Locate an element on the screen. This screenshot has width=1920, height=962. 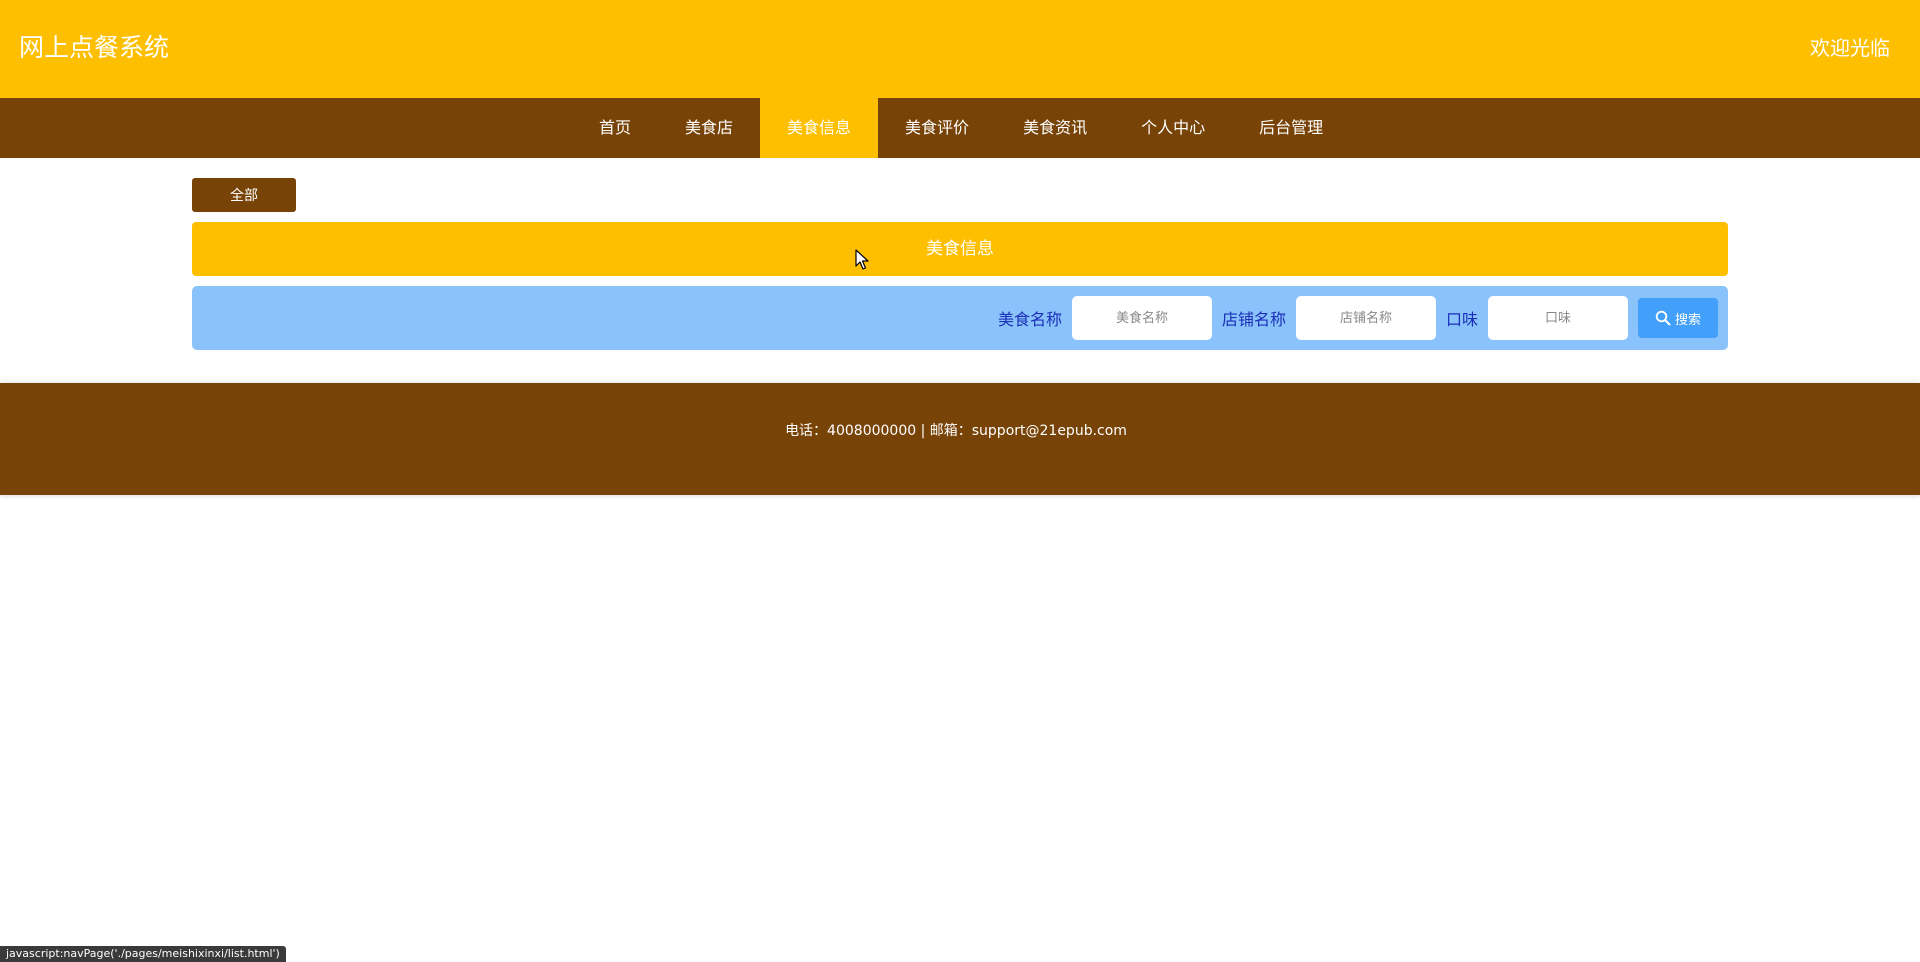
taste-input is located at coordinates (1558, 318).